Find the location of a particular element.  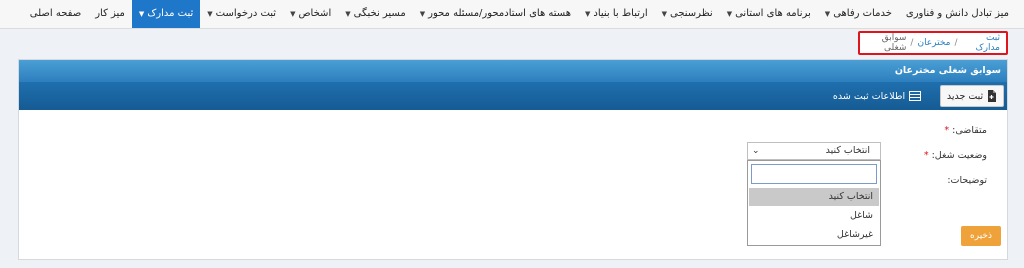

description-label: توضیحات: is located at coordinates (967, 180).